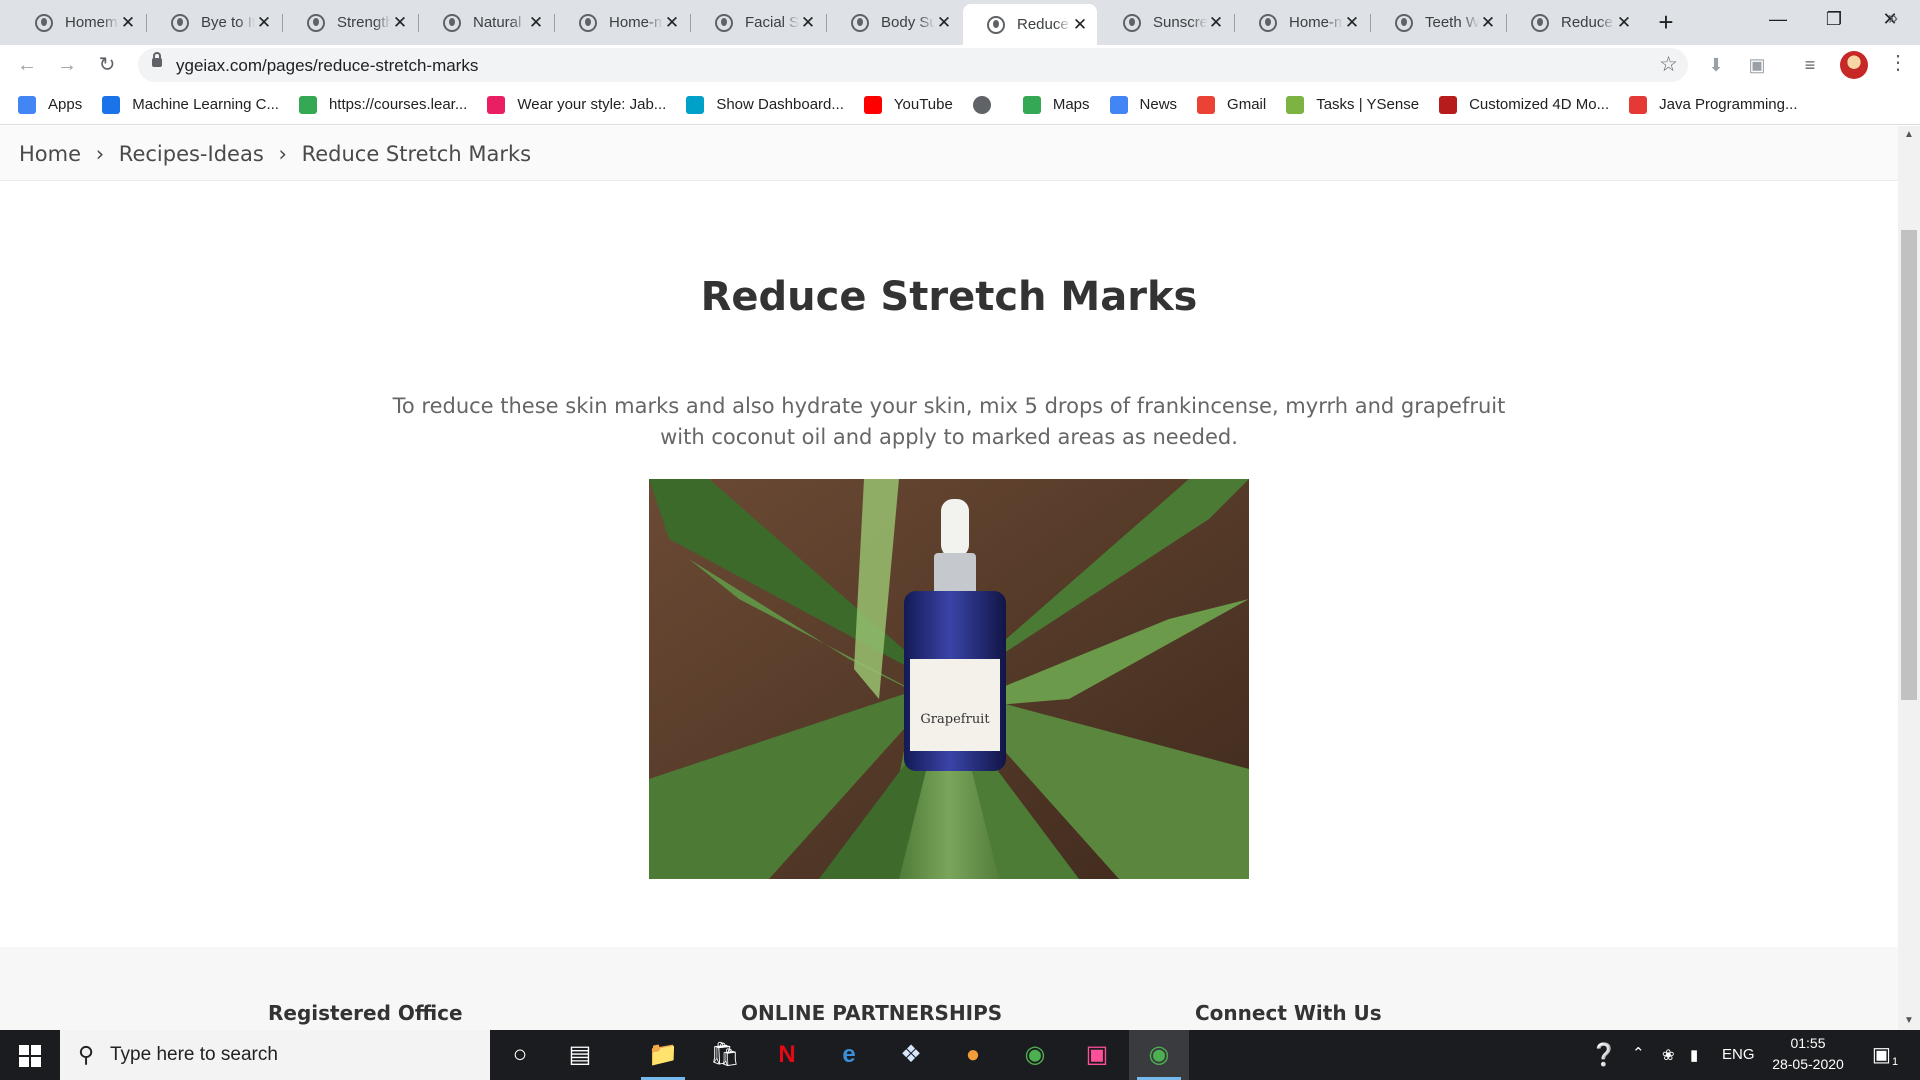 The image size is (1920, 1080). I want to click on browser-tab: Sunscreen✕, so click(1166, 22).